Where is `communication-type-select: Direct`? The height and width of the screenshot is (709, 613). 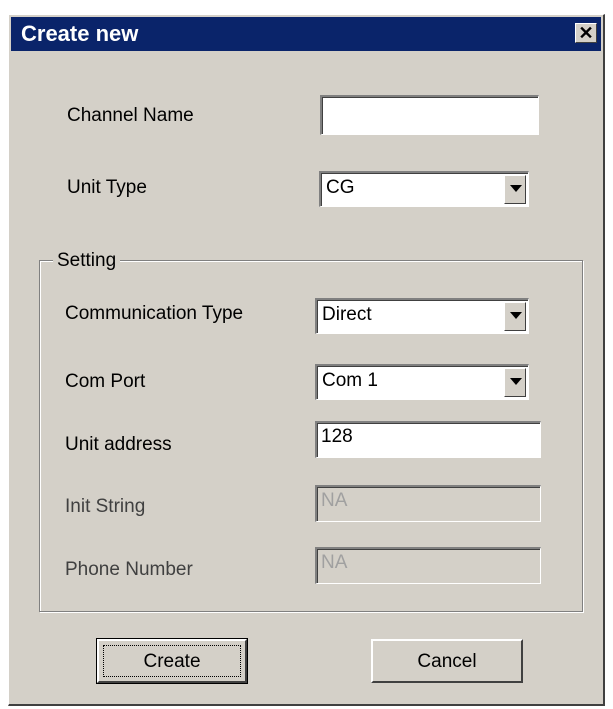 communication-type-select: Direct is located at coordinates (422, 316).